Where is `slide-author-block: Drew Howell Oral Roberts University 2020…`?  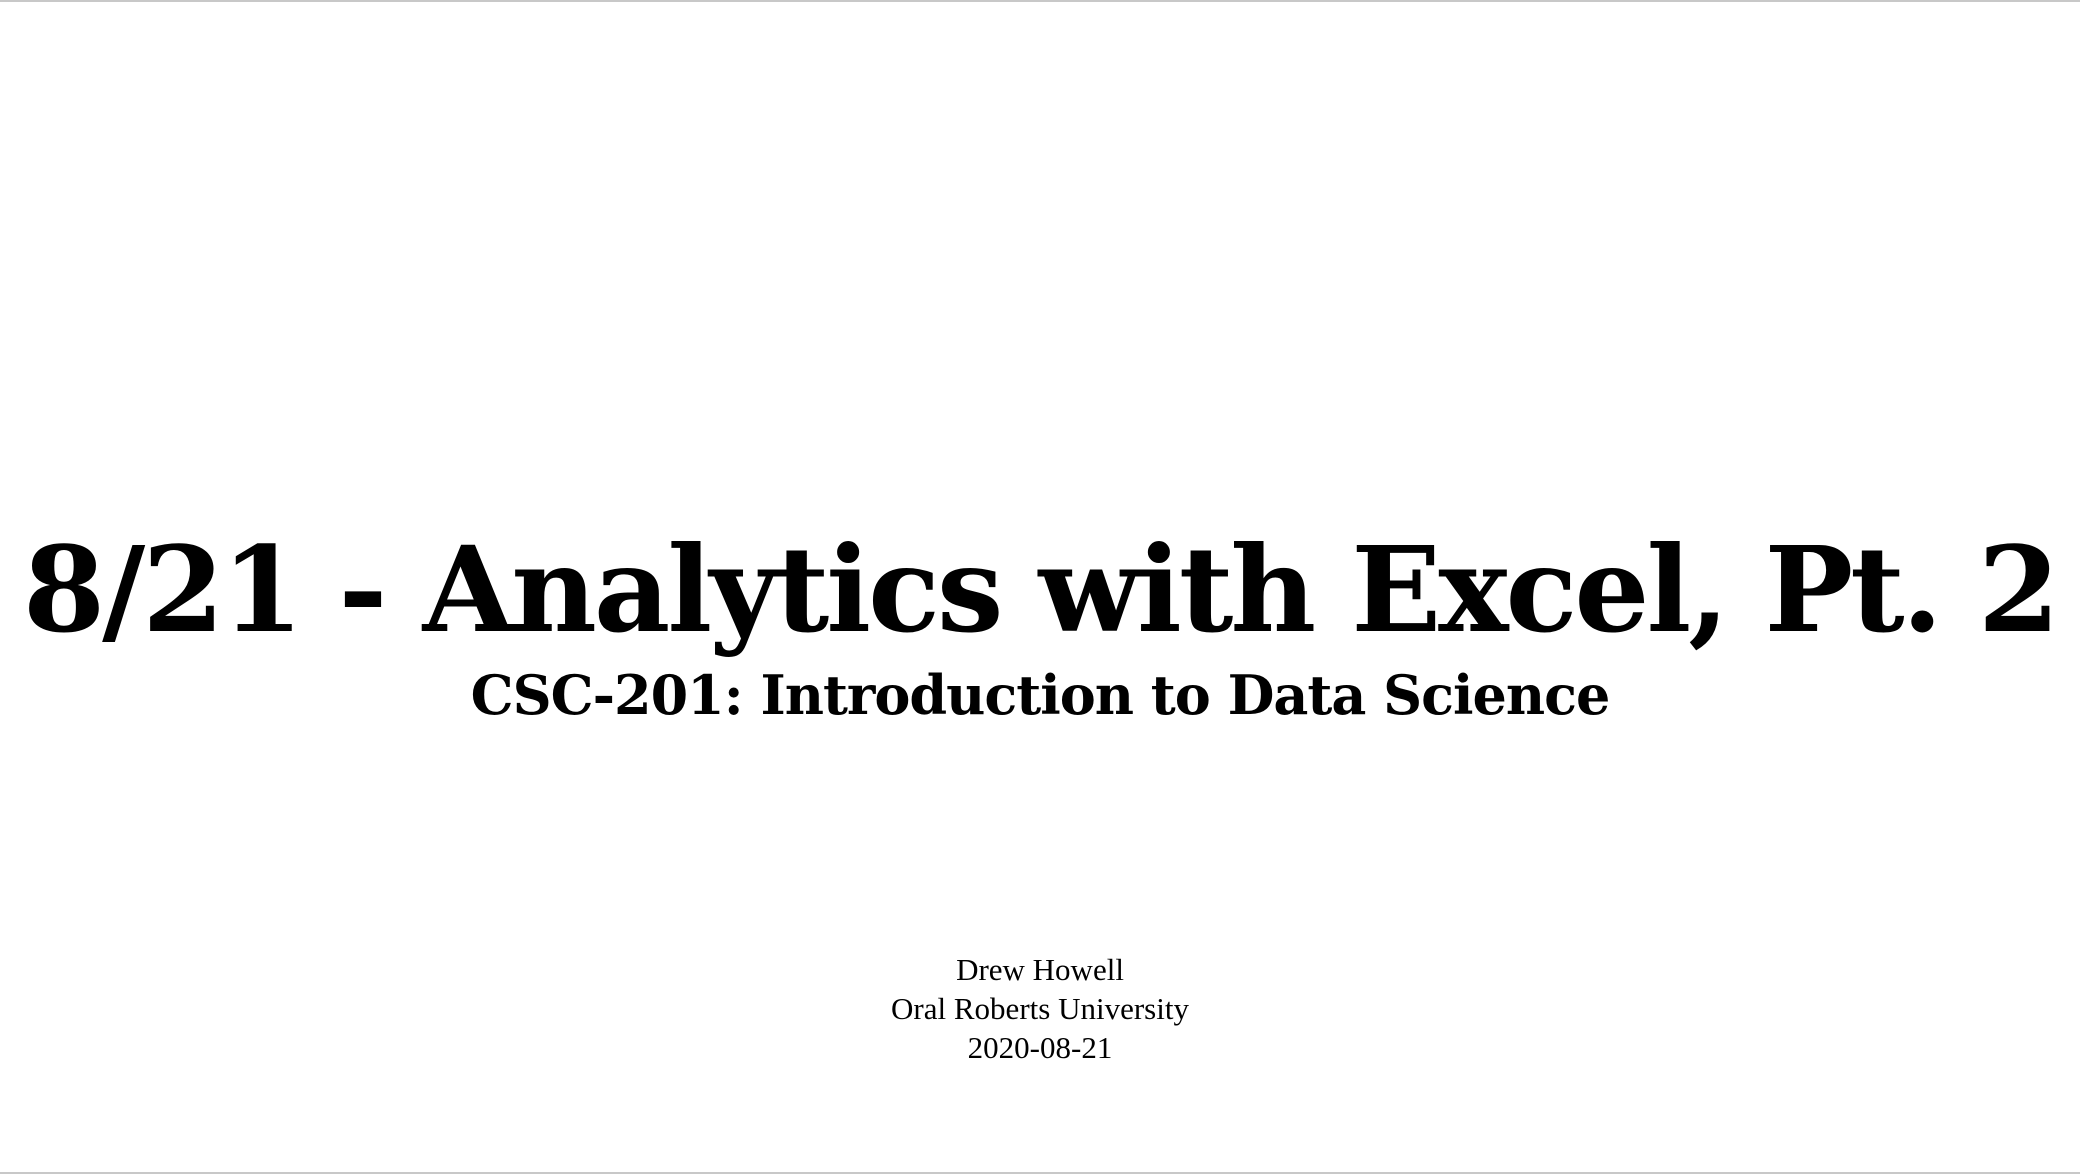 slide-author-block: Drew Howell Oral Roberts University 2020… is located at coordinates (1040, 1008).